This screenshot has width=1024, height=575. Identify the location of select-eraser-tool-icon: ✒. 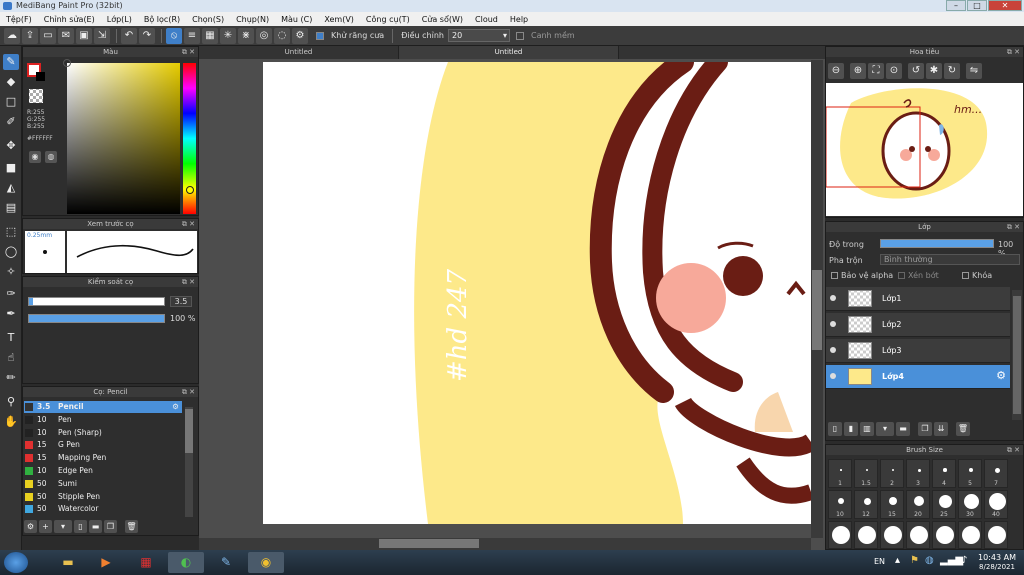
(11, 314).